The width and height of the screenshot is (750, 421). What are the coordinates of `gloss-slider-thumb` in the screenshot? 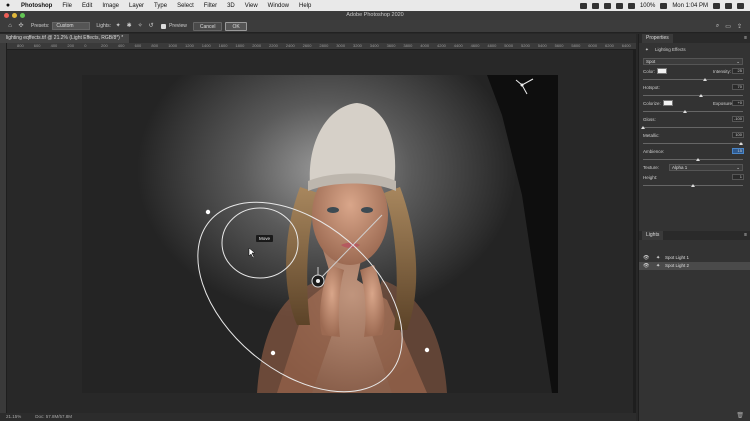 It's located at (643, 127).